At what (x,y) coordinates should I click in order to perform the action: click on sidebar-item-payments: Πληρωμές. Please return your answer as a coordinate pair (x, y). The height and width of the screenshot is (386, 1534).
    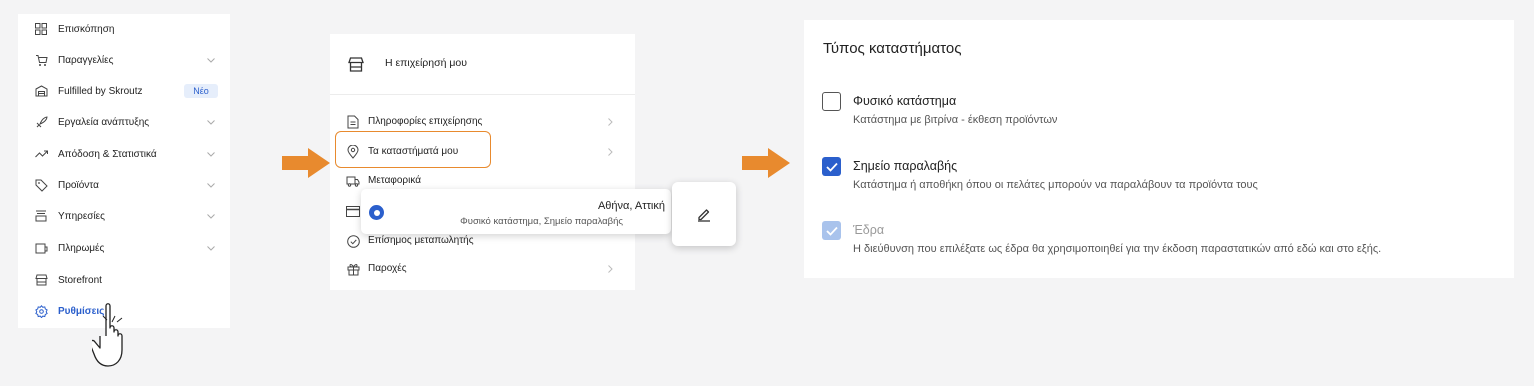
    Looking at the image, I should click on (124, 248).